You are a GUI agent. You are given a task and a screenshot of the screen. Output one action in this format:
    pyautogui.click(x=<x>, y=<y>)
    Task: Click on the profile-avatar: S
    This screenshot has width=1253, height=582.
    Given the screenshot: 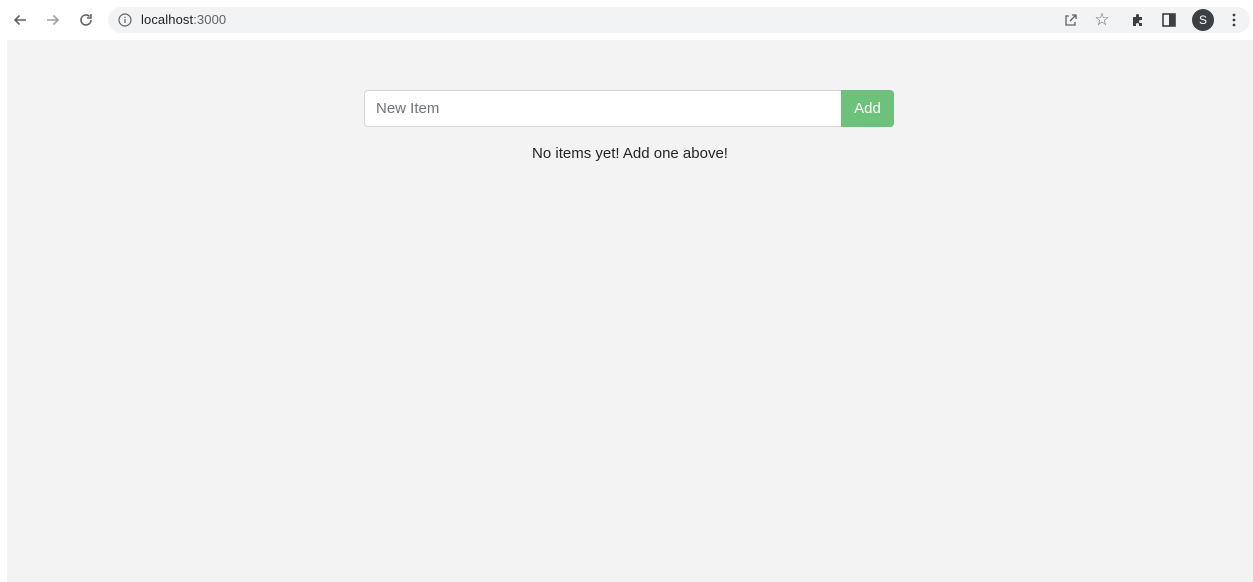 What is the action you would take?
    pyautogui.click(x=1203, y=20)
    